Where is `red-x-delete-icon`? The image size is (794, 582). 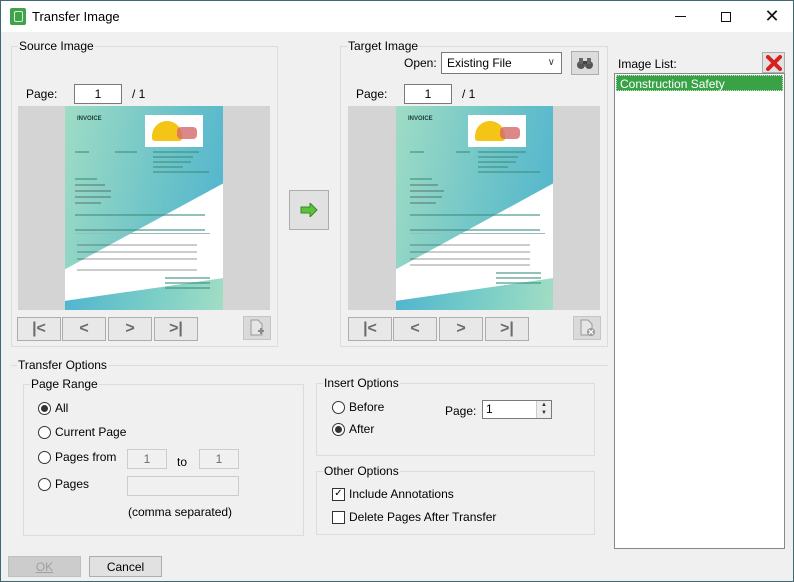 red-x-delete-icon is located at coordinates (773, 62).